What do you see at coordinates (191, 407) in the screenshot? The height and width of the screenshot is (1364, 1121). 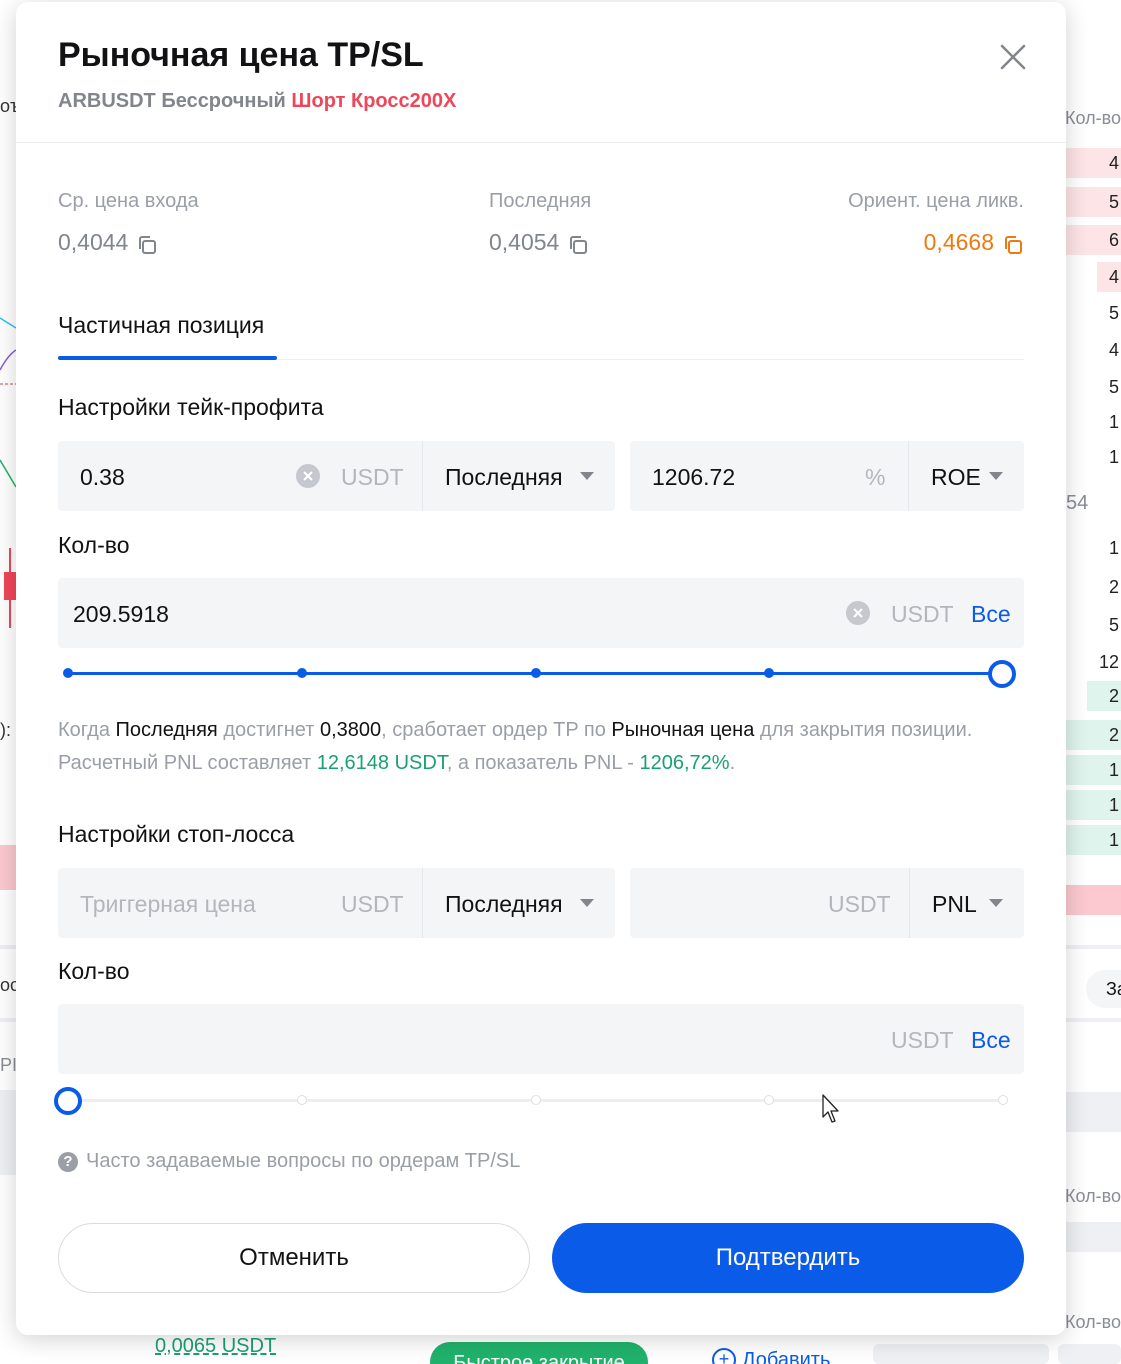 I see `take-profit-title: Настройки тейк-профита` at bounding box center [191, 407].